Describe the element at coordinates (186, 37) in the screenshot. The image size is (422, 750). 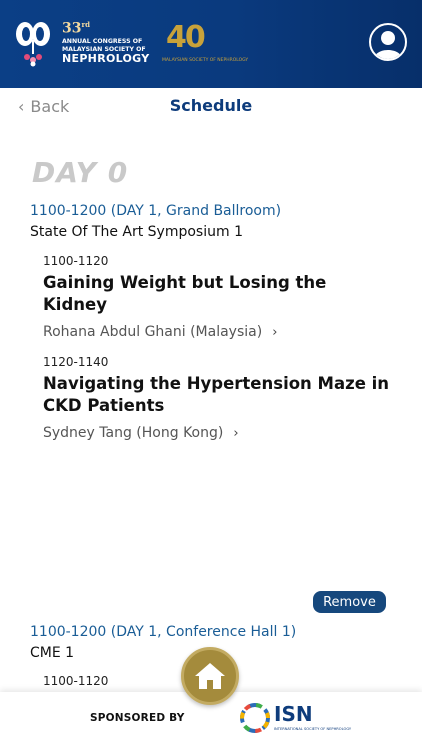
I see `anniversary-number: 40` at that location.